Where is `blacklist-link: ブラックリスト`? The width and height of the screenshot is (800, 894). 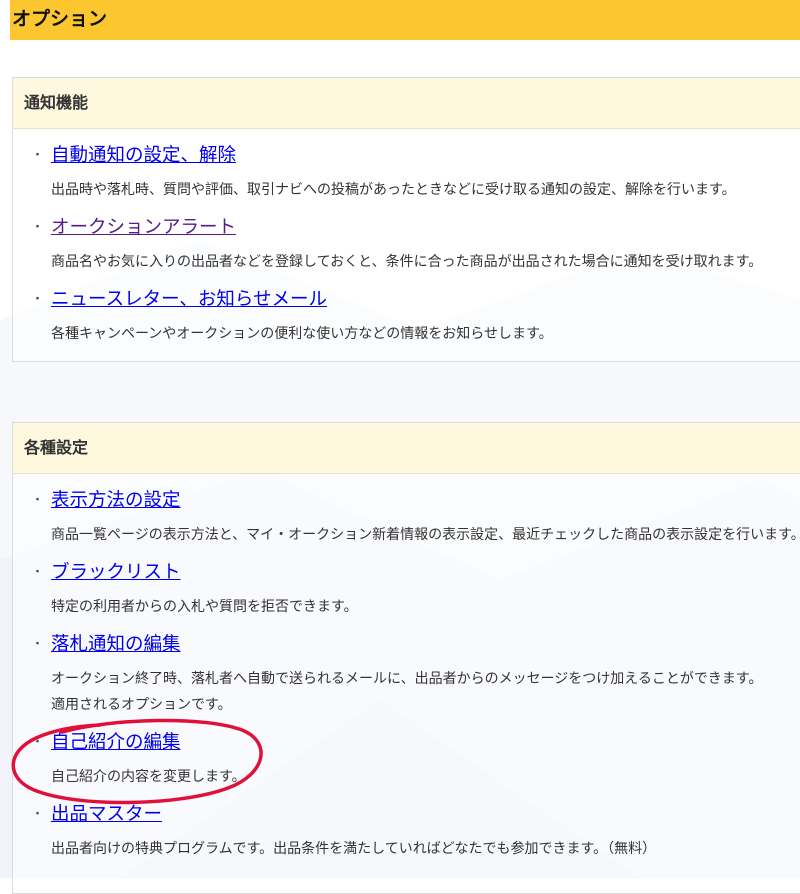
blacklist-link: ブラックリスト is located at coordinates (116, 573).